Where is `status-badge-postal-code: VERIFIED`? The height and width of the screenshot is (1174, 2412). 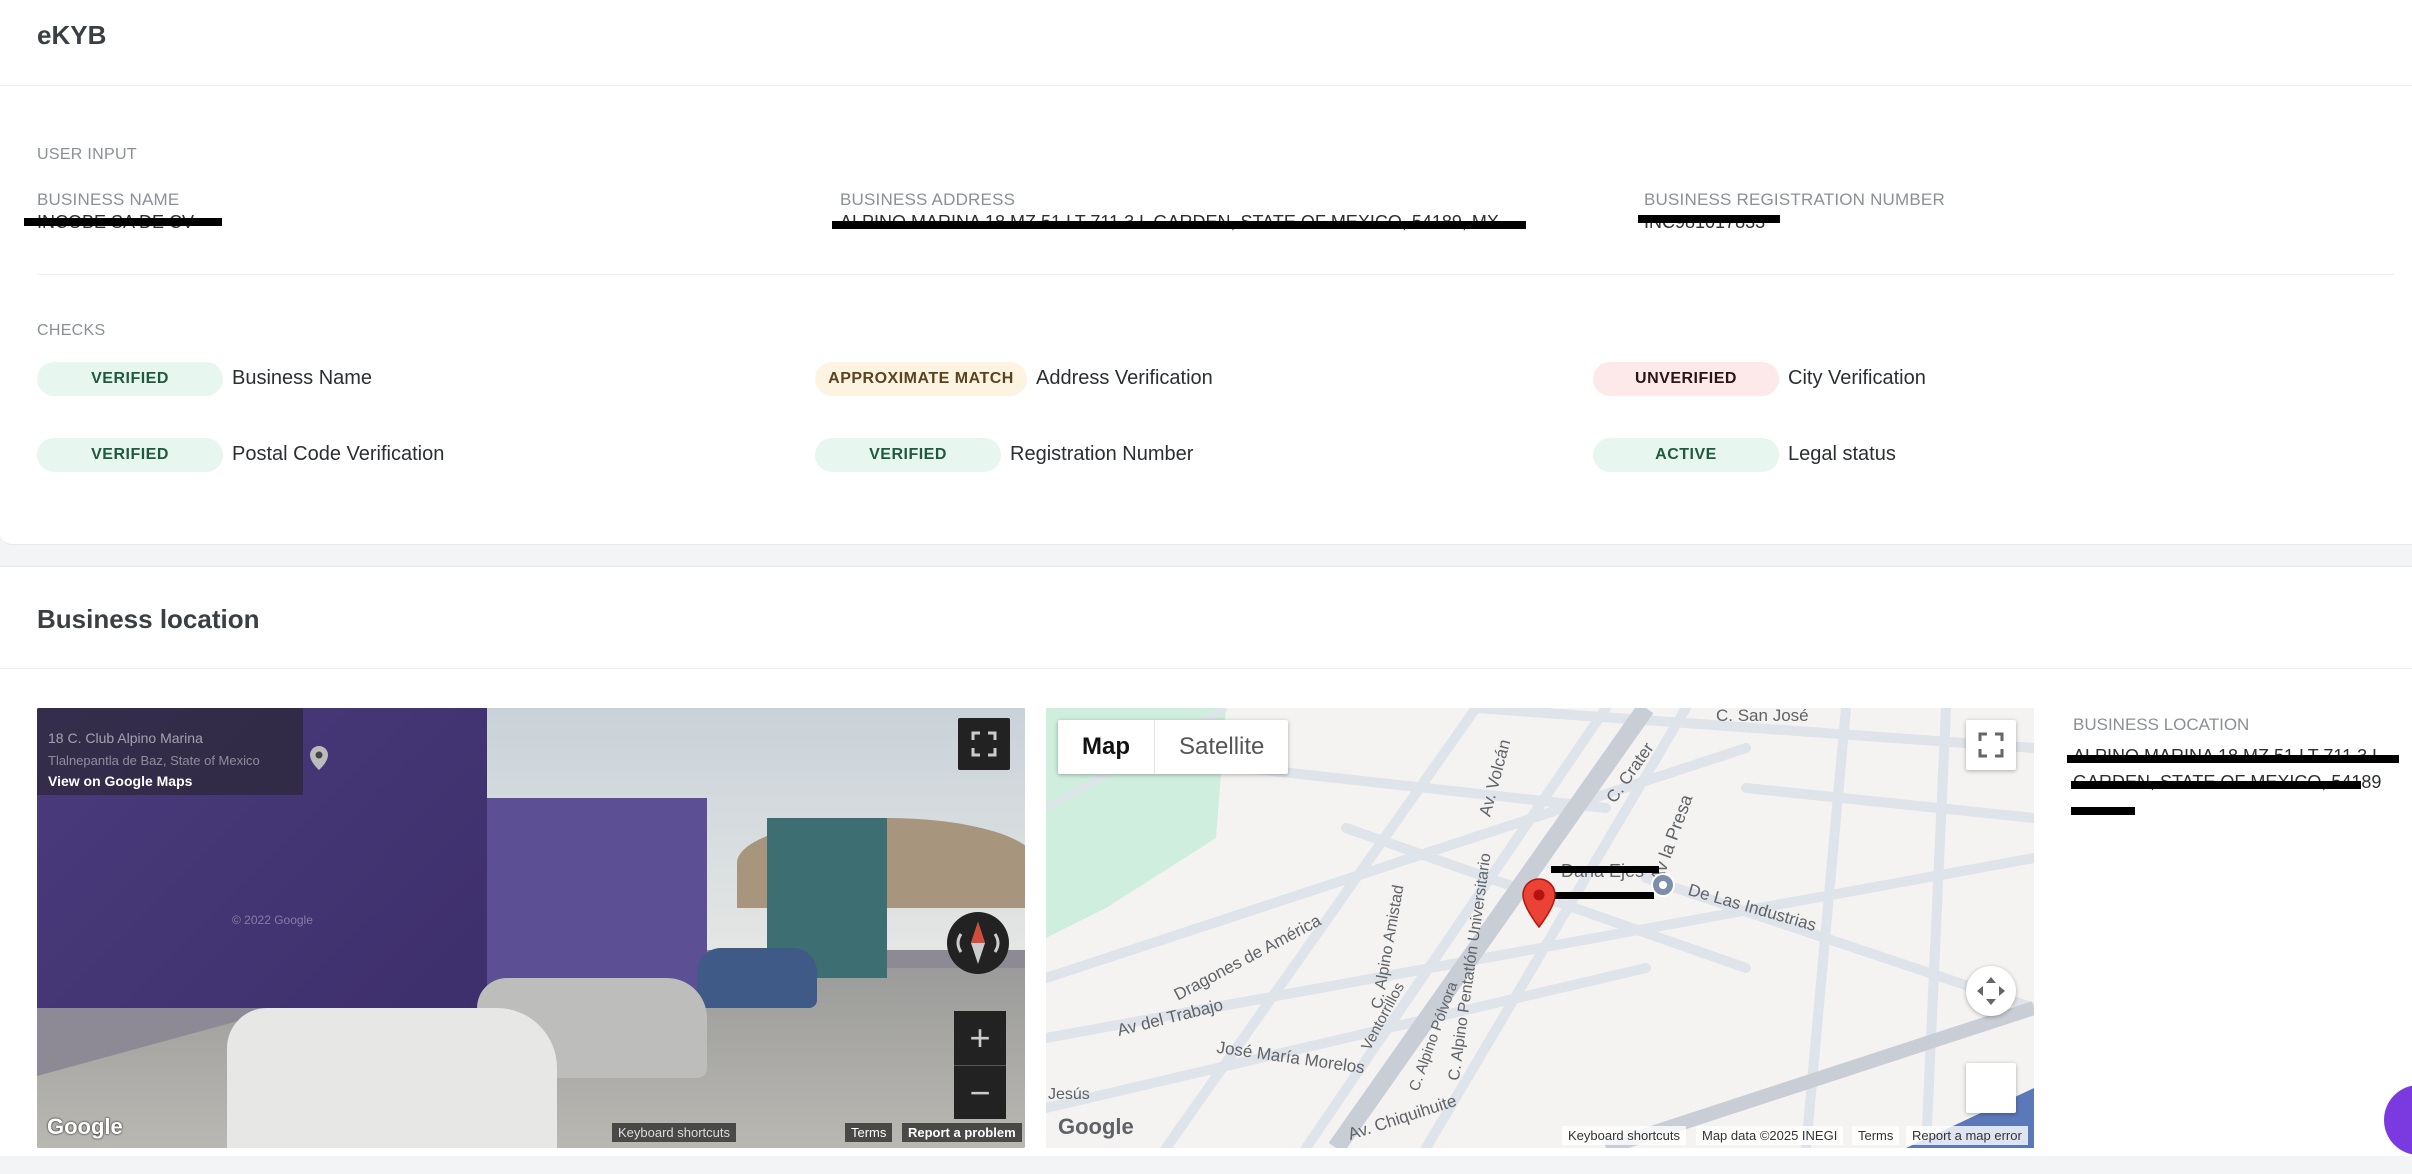
status-badge-postal-code: VERIFIED is located at coordinates (130, 455).